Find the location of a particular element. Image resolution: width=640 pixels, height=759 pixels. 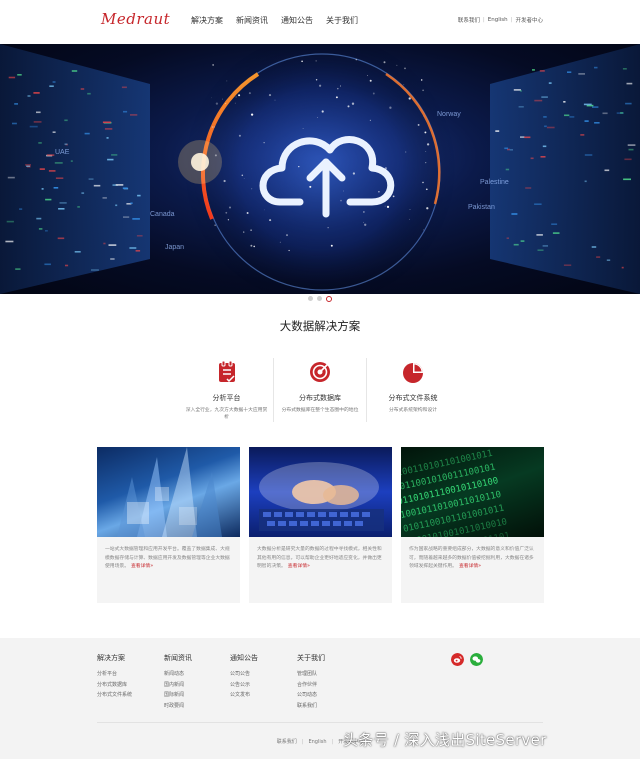

nav-item-news: 新闻资讯 is located at coordinates (252, 20).